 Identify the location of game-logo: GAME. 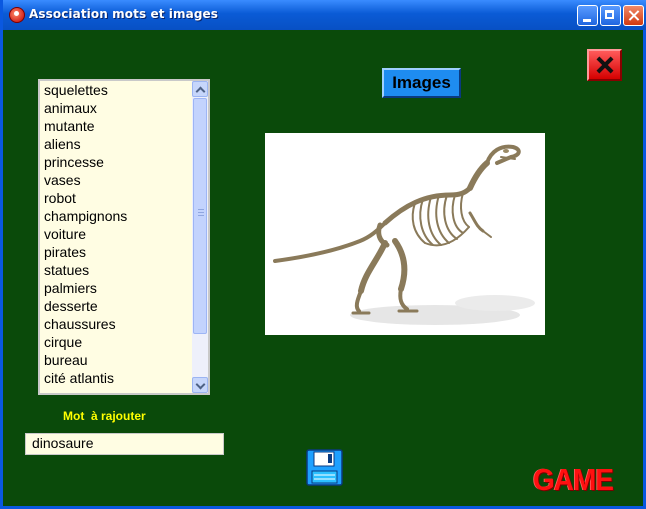
(573, 479).